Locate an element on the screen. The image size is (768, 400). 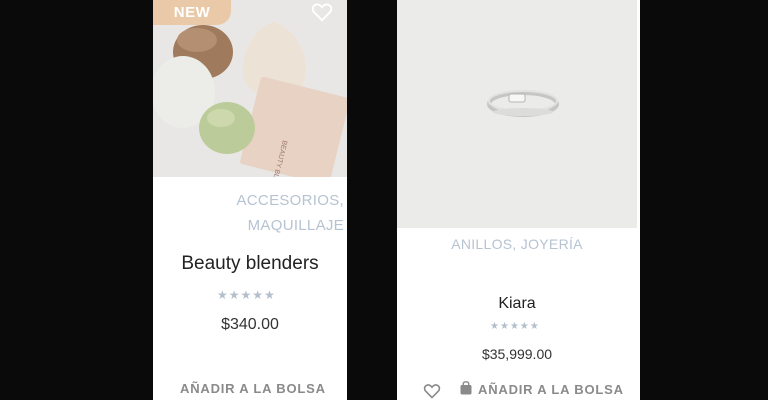
product-price: $340.00 is located at coordinates (250, 324).